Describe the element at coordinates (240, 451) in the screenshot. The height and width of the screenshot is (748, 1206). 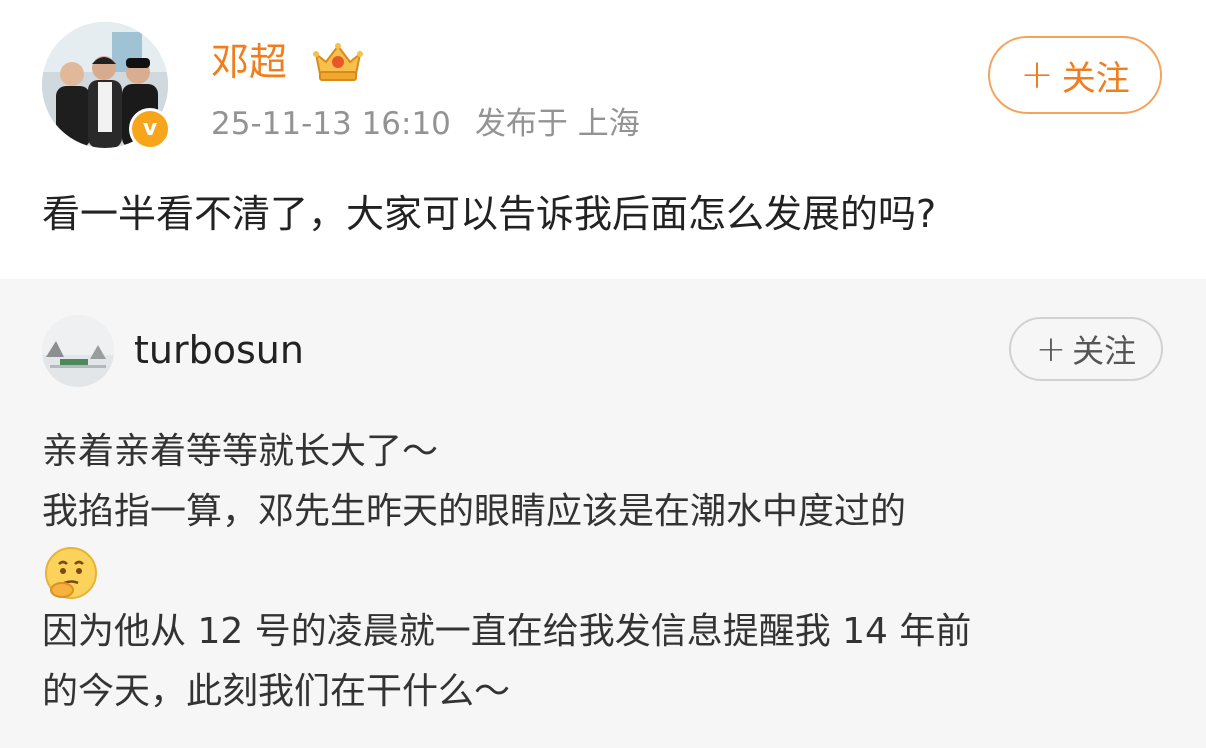
I see `quote-line: 亲着亲着等等就长大了～` at that location.